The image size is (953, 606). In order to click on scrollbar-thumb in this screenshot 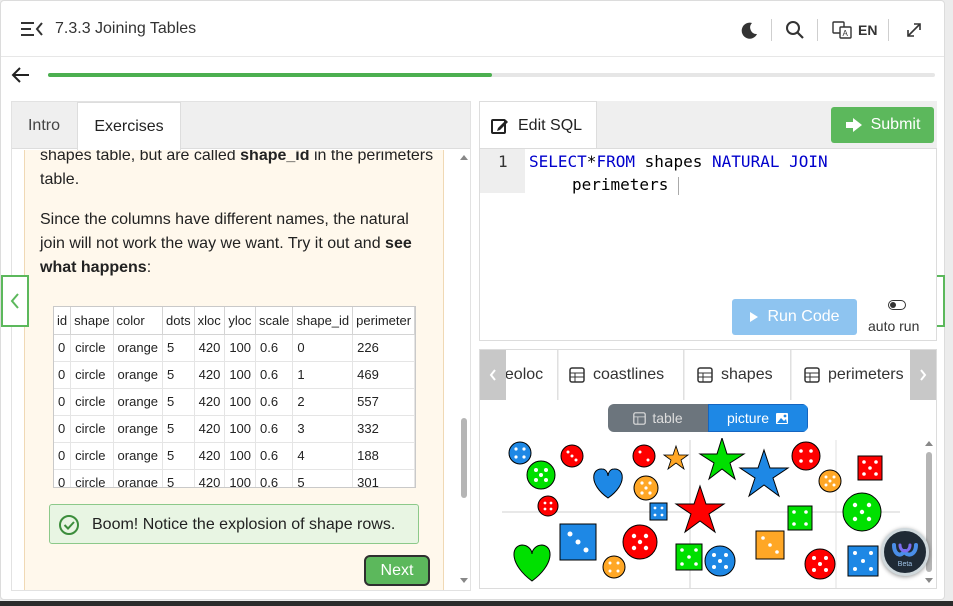, I will do `click(464, 458)`.